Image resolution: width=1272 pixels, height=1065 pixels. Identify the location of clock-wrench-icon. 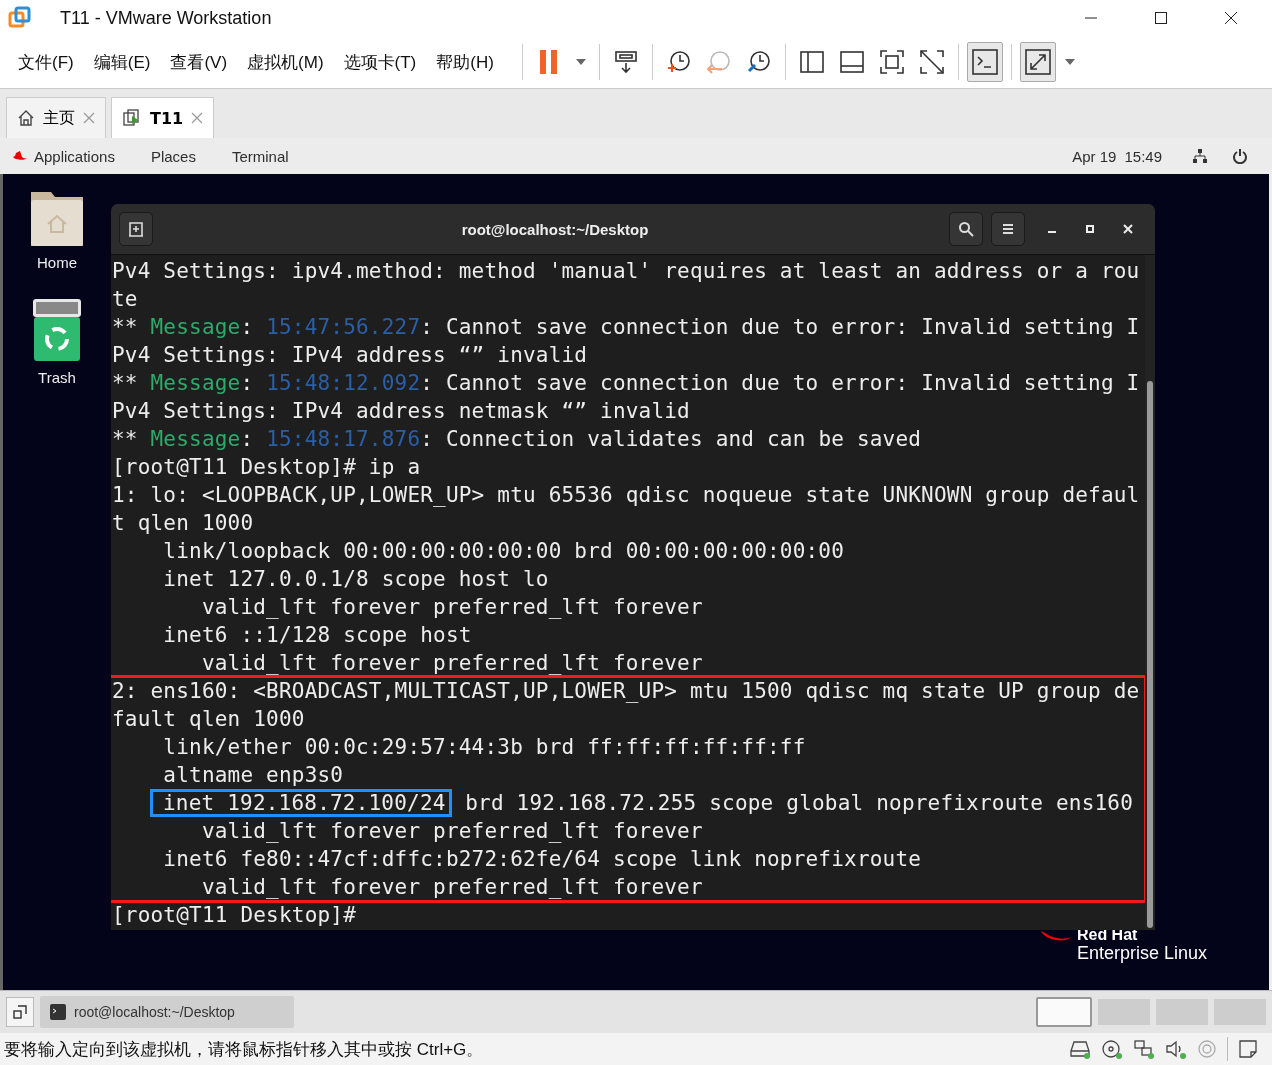
(758, 62).